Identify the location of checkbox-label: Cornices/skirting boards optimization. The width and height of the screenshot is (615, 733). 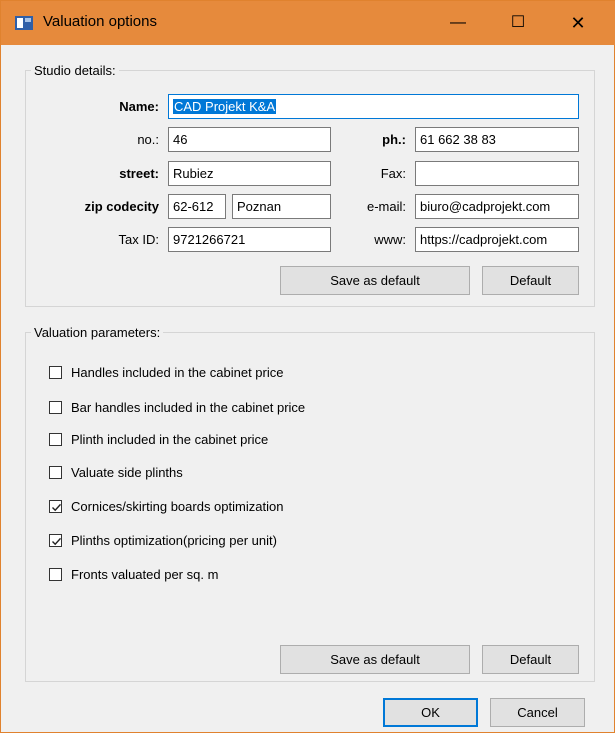
(177, 506).